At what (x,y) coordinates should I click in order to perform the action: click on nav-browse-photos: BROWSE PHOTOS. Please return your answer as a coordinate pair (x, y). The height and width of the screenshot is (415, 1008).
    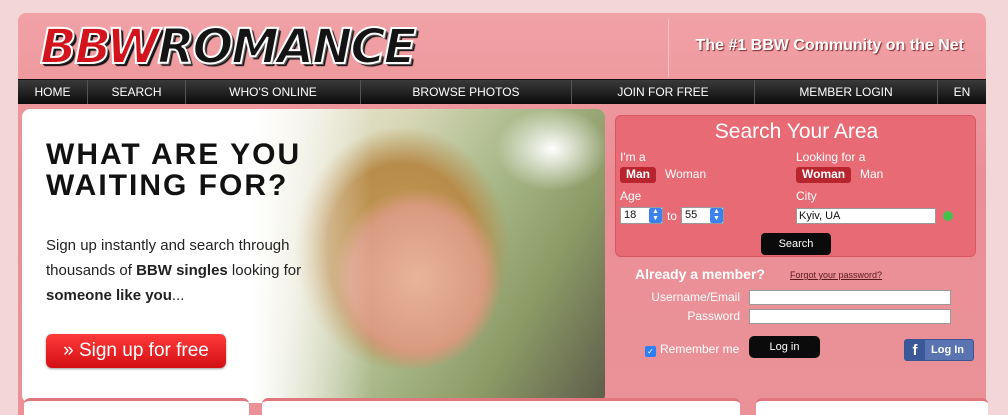
    Looking at the image, I should click on (466, 92).